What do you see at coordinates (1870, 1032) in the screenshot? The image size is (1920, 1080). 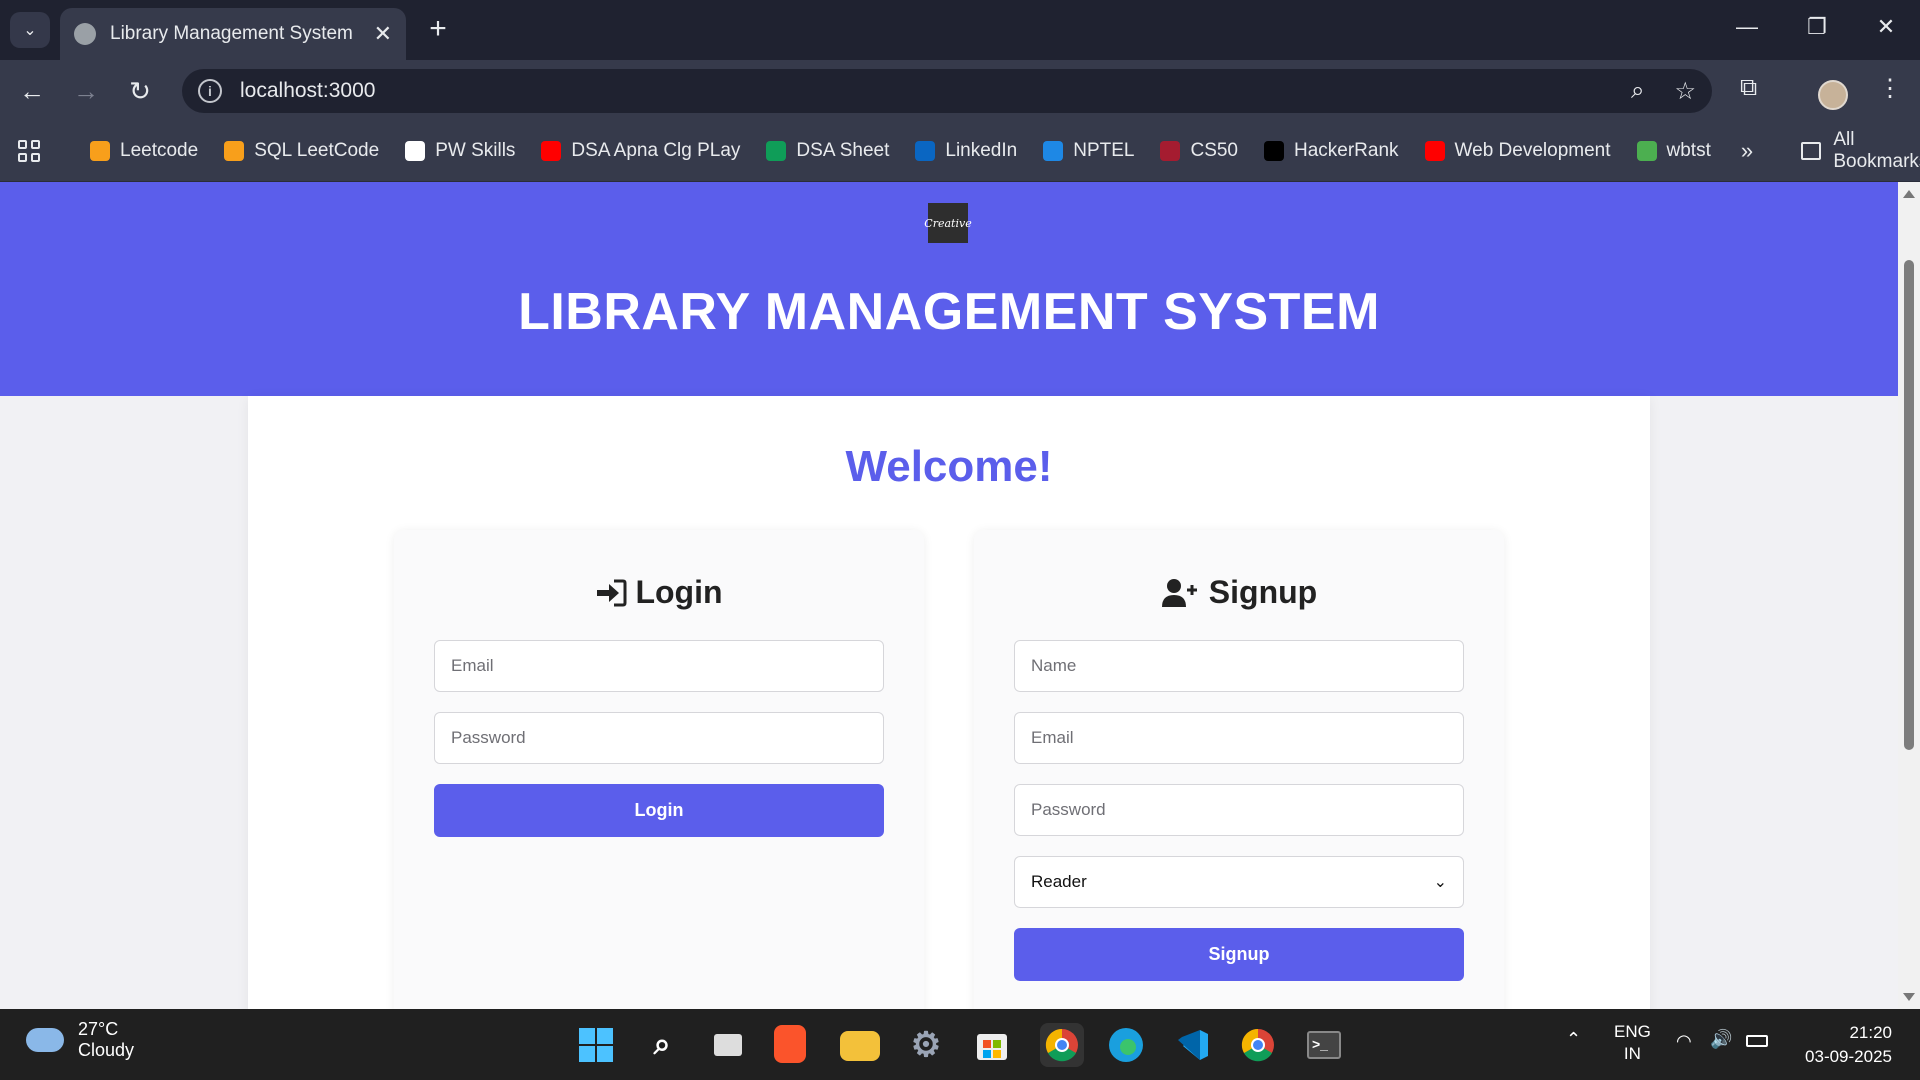 I see `clock-time: 21:20` at bounding box center [1870, 1032].